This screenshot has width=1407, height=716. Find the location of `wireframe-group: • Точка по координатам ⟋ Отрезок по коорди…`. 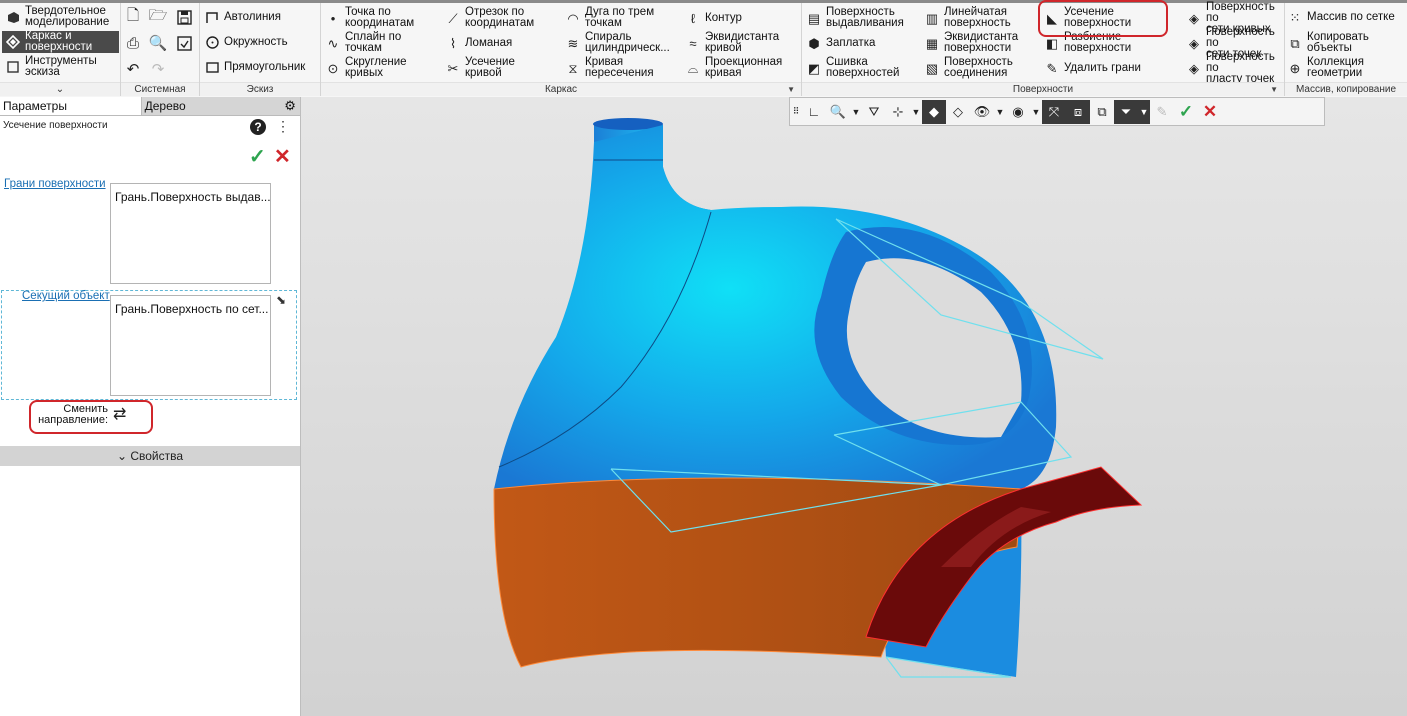

wireframe-group: • Точка по координатам ⟋ Отрезок по коорди… is located at coordinates (561, 49).